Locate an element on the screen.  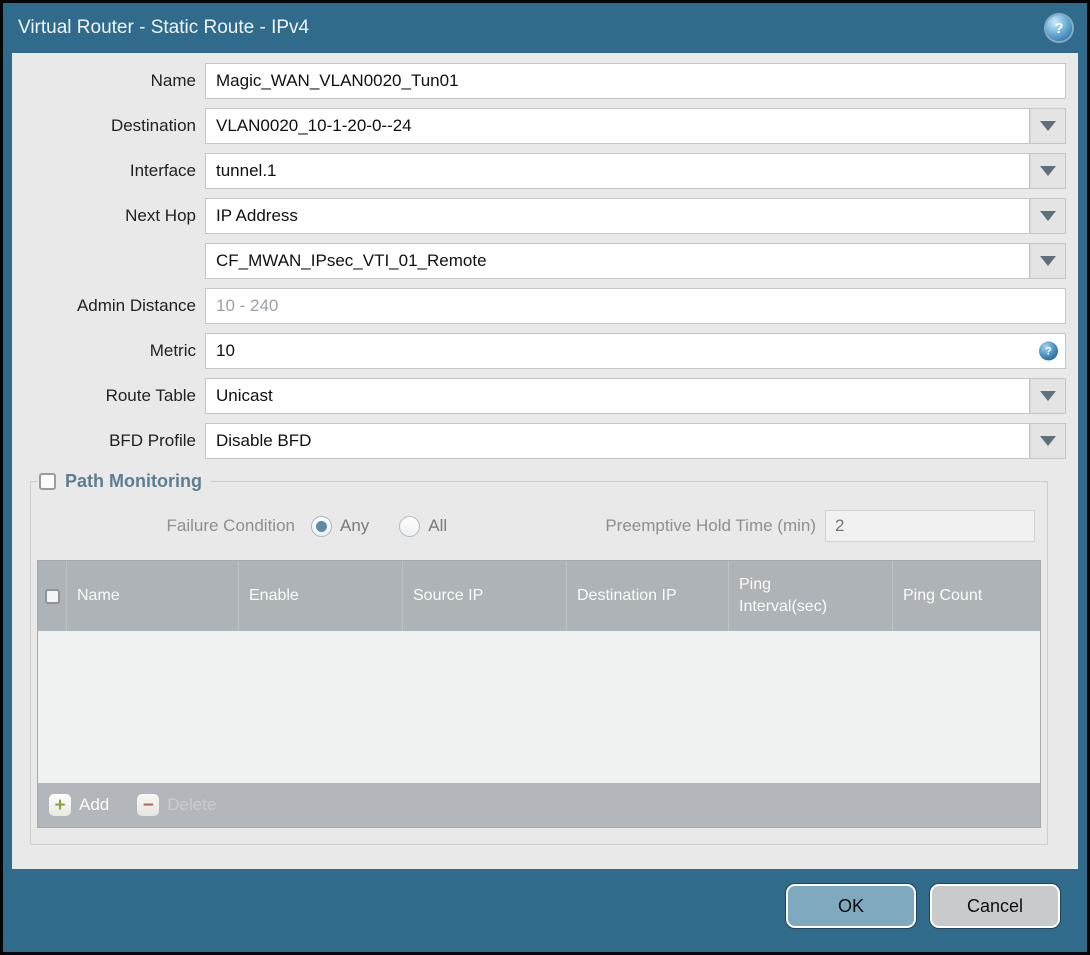
help-icon is located at coordinates (1059, 28).